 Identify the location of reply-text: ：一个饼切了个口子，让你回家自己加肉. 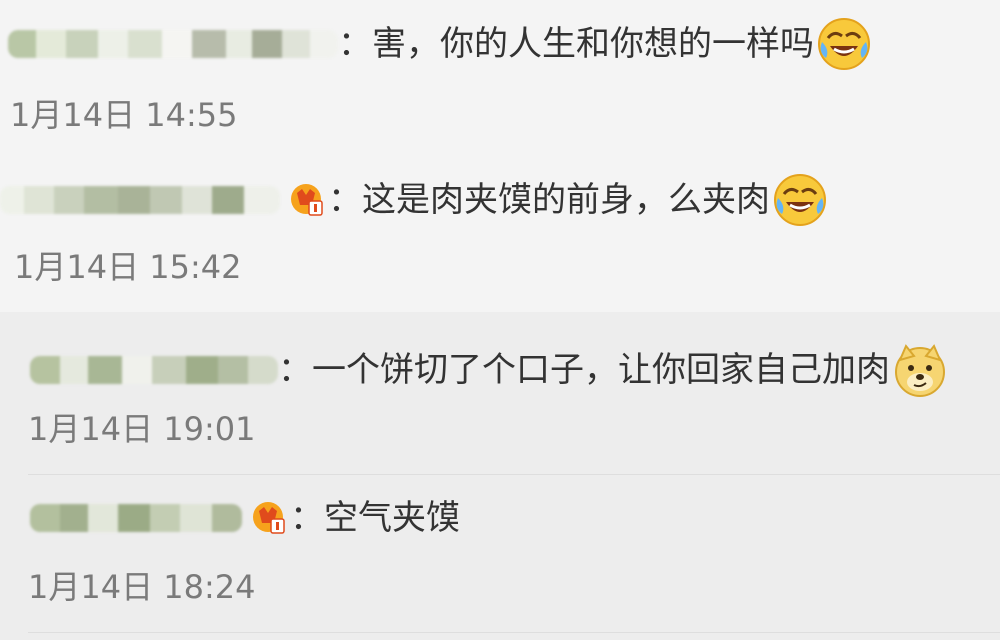
(584, 370).